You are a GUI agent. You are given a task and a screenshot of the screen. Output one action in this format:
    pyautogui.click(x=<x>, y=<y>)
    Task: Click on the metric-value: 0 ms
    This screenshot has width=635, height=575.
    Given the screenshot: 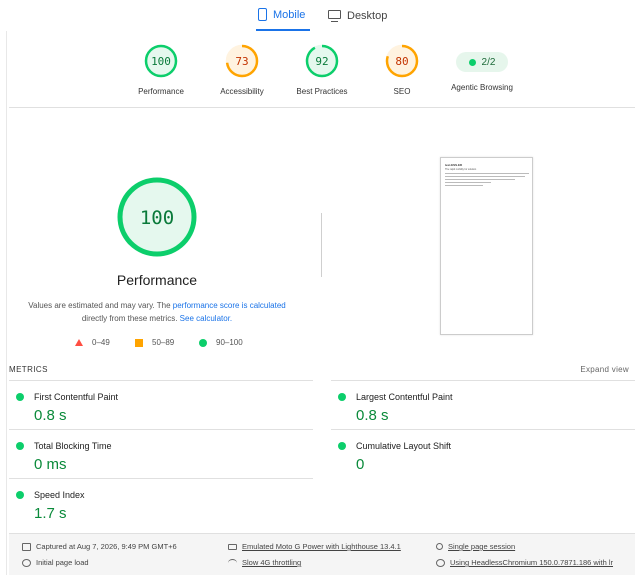 What is the action you would take?
    pyautogui.click(x=50, y=464)
    